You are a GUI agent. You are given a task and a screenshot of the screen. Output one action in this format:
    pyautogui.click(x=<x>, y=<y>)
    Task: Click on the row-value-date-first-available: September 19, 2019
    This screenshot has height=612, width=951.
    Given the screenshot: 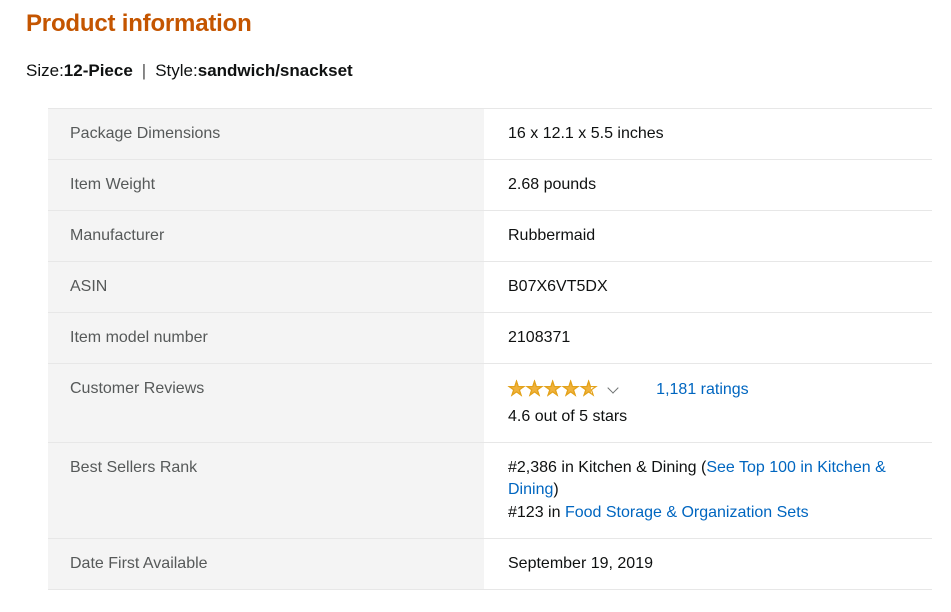 What is the action you would take?
    pyautogui.click(x=708, y=564)
    